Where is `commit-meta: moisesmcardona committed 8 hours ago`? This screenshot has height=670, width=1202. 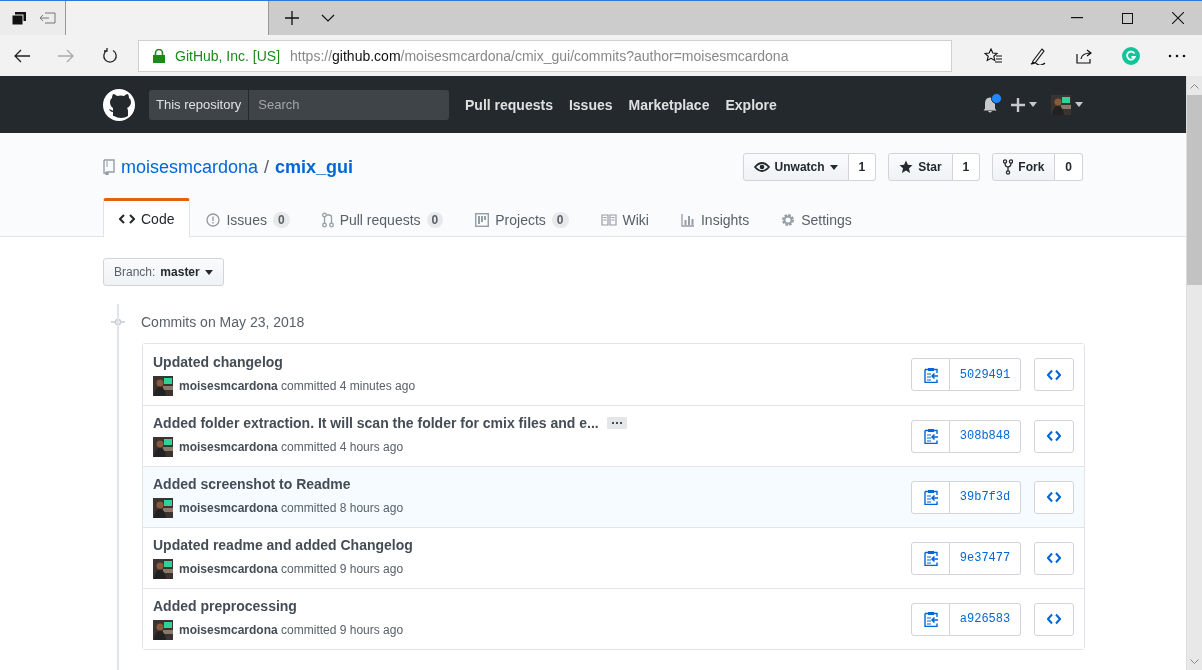 commit-meta: moisesmcardona committed 8 hours ago is located at coordinates (291, 508).